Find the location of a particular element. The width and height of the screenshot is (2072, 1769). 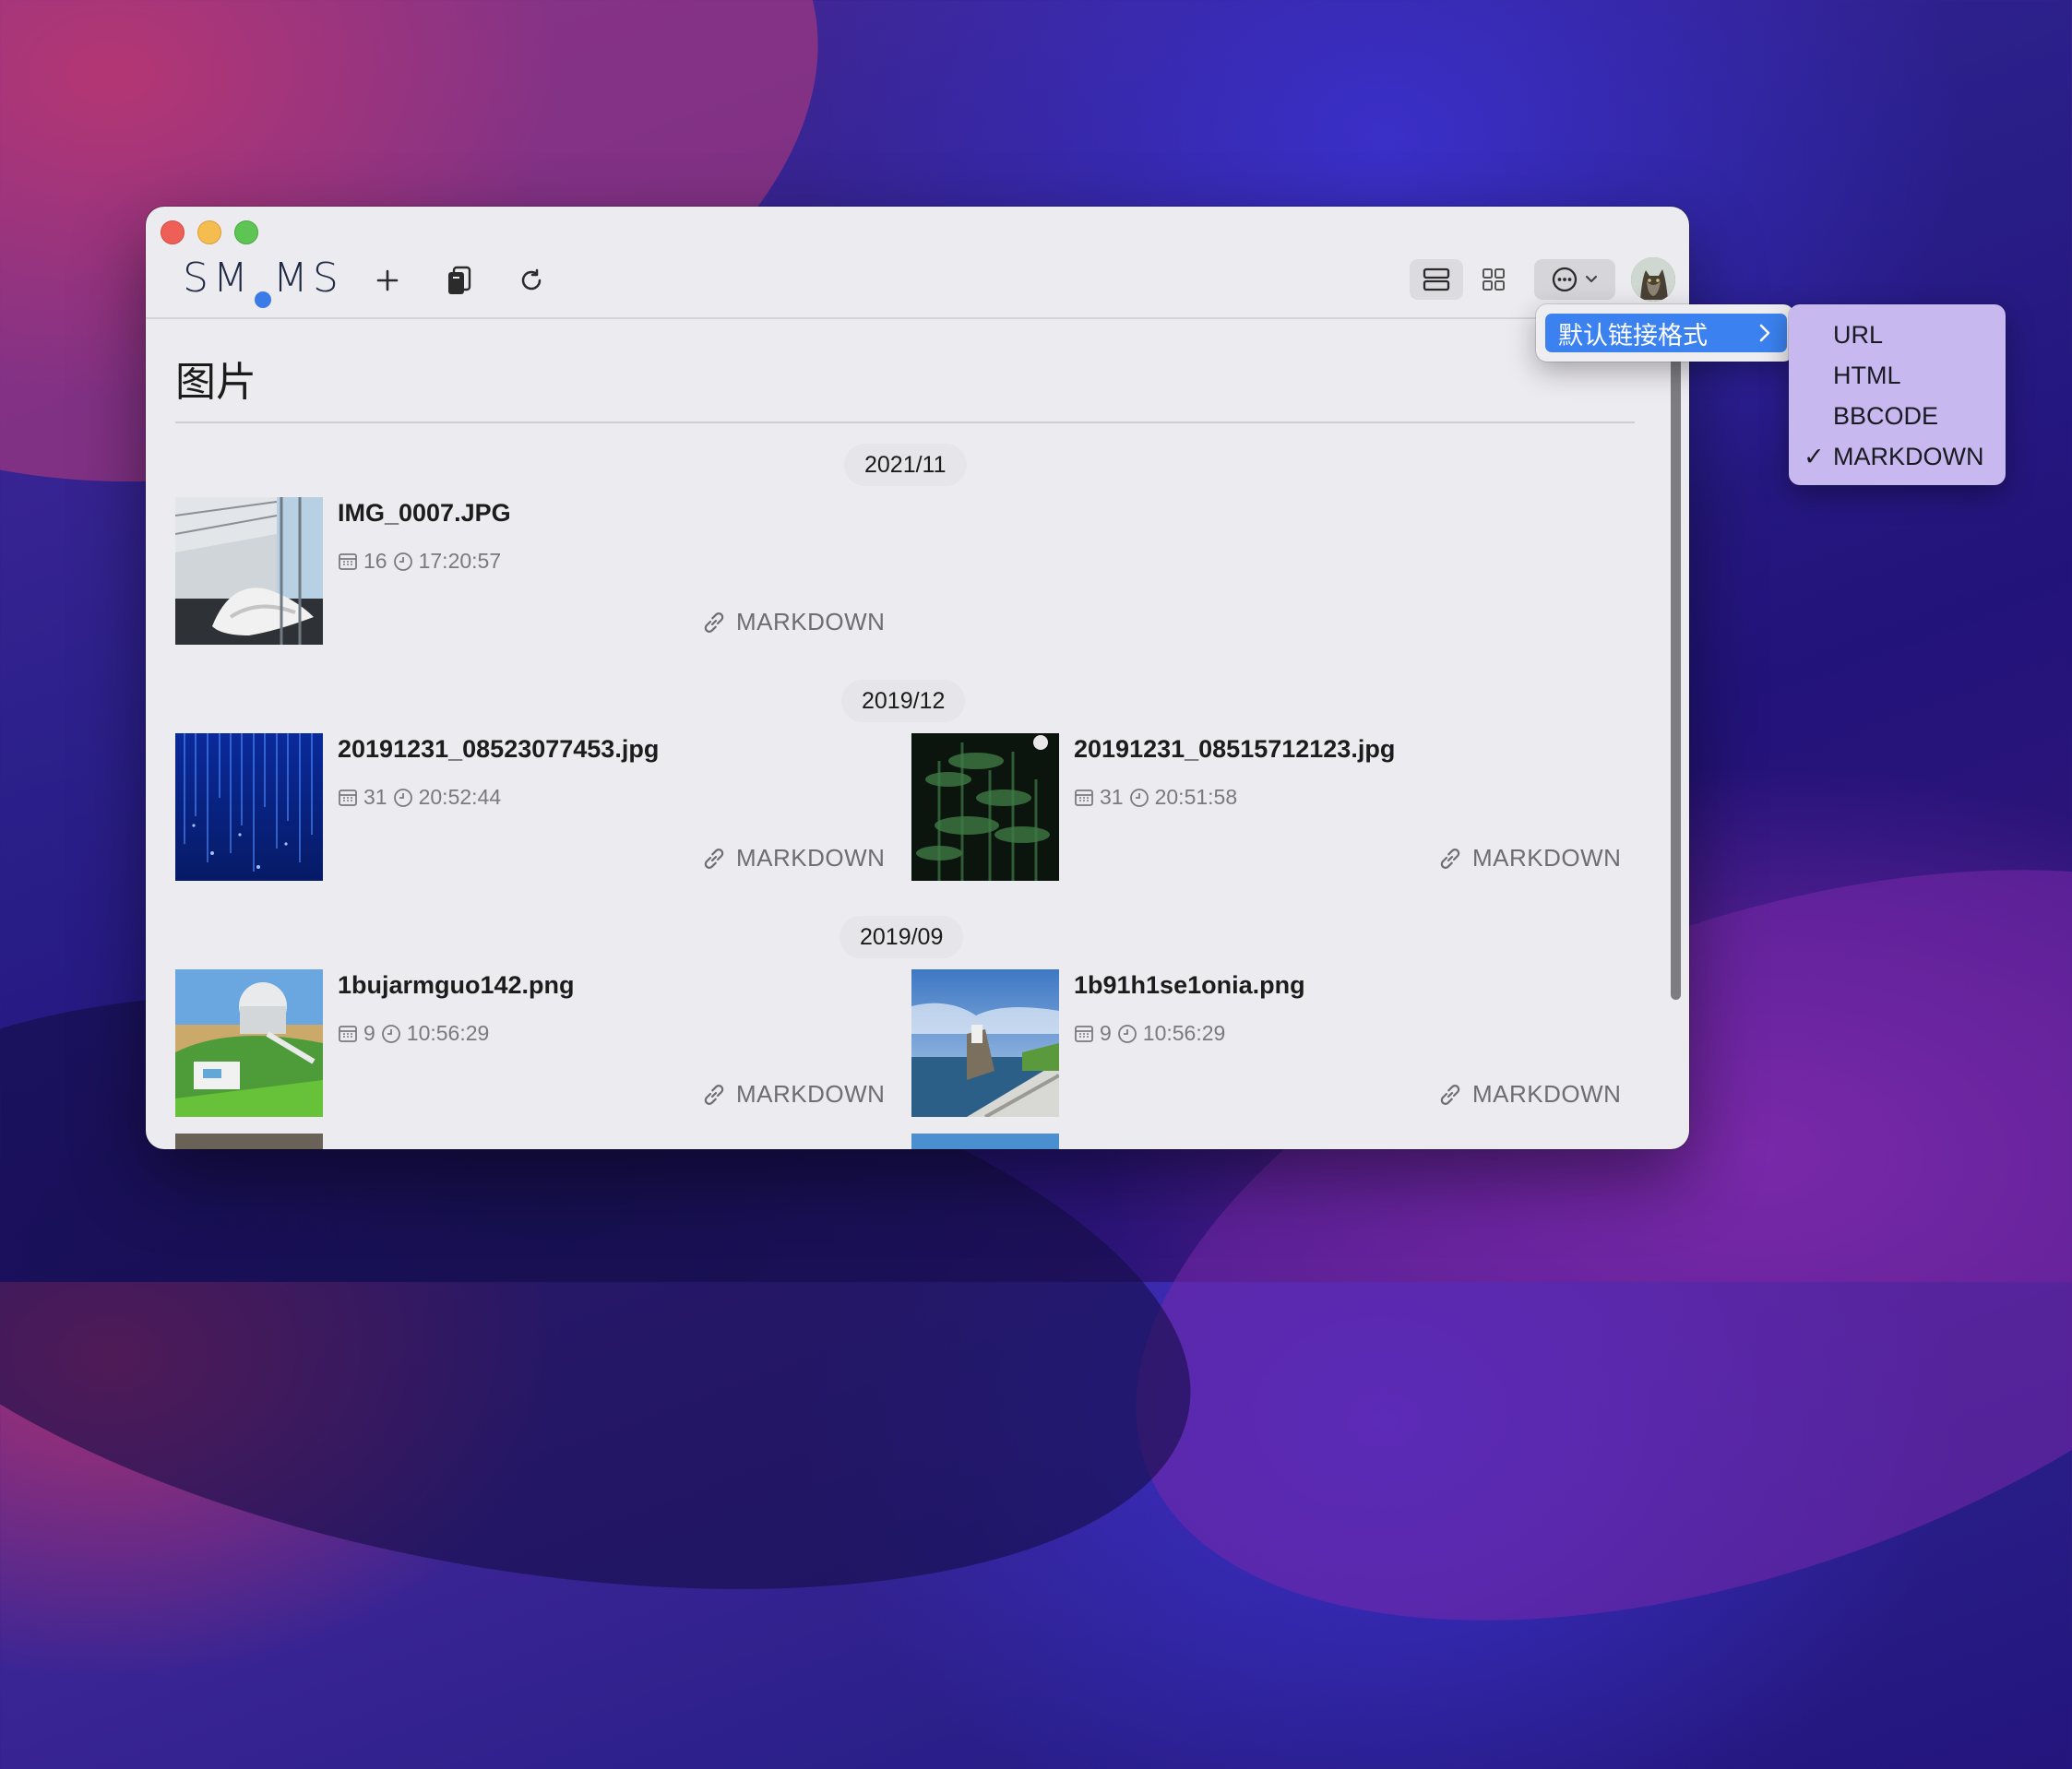

file-meta: 31 20:52:44 is located at coordinates (419, 797).